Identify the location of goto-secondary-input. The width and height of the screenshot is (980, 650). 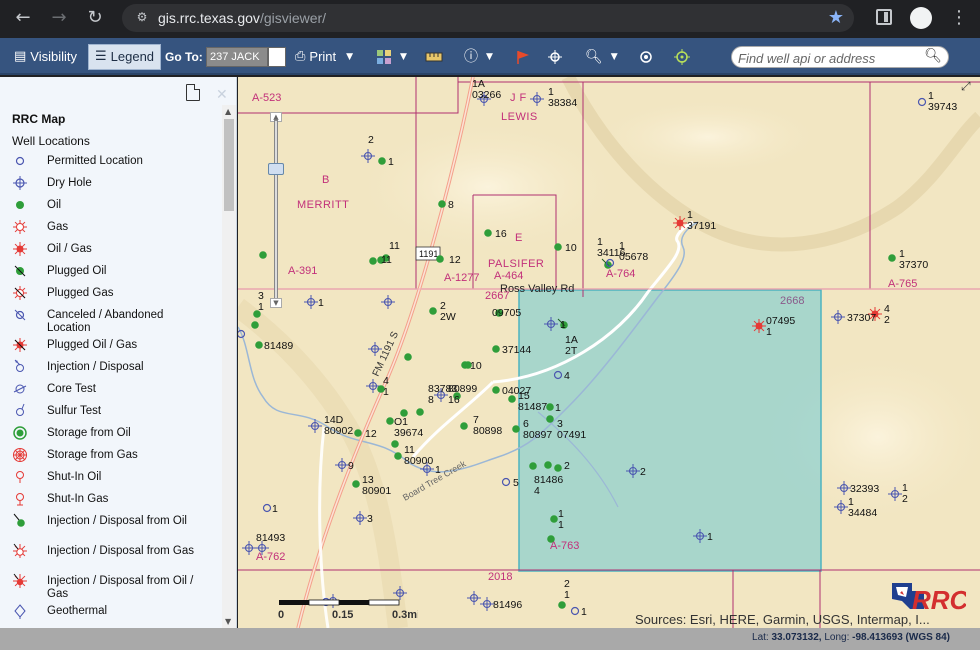
(277, 57).